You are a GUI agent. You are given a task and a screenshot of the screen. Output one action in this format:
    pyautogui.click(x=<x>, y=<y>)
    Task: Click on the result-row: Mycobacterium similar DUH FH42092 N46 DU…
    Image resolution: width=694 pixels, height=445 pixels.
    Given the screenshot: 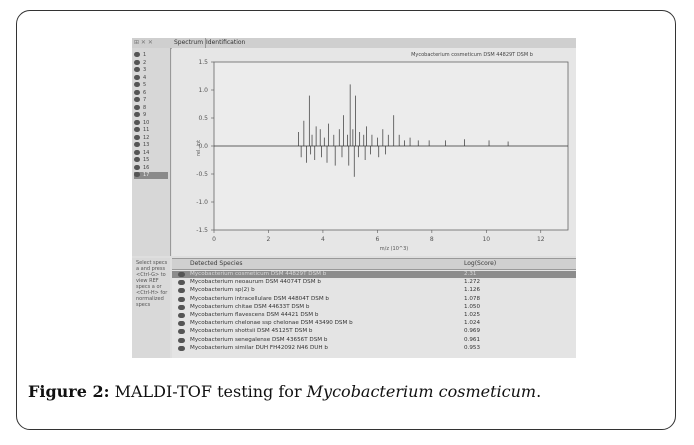 What is the action you would take?
    pyautogui.click(x=374, y=348)
    